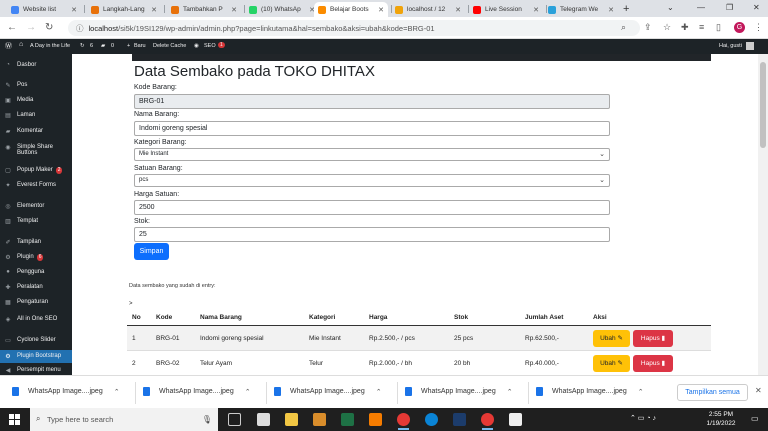 Image resolution: width=768 pixels, height=431 pixels. What do you see at coordinates (685, 27) in the screenshot?
I see `extensions-puzzle-icon: ✚` at bounding box center [685, 27].